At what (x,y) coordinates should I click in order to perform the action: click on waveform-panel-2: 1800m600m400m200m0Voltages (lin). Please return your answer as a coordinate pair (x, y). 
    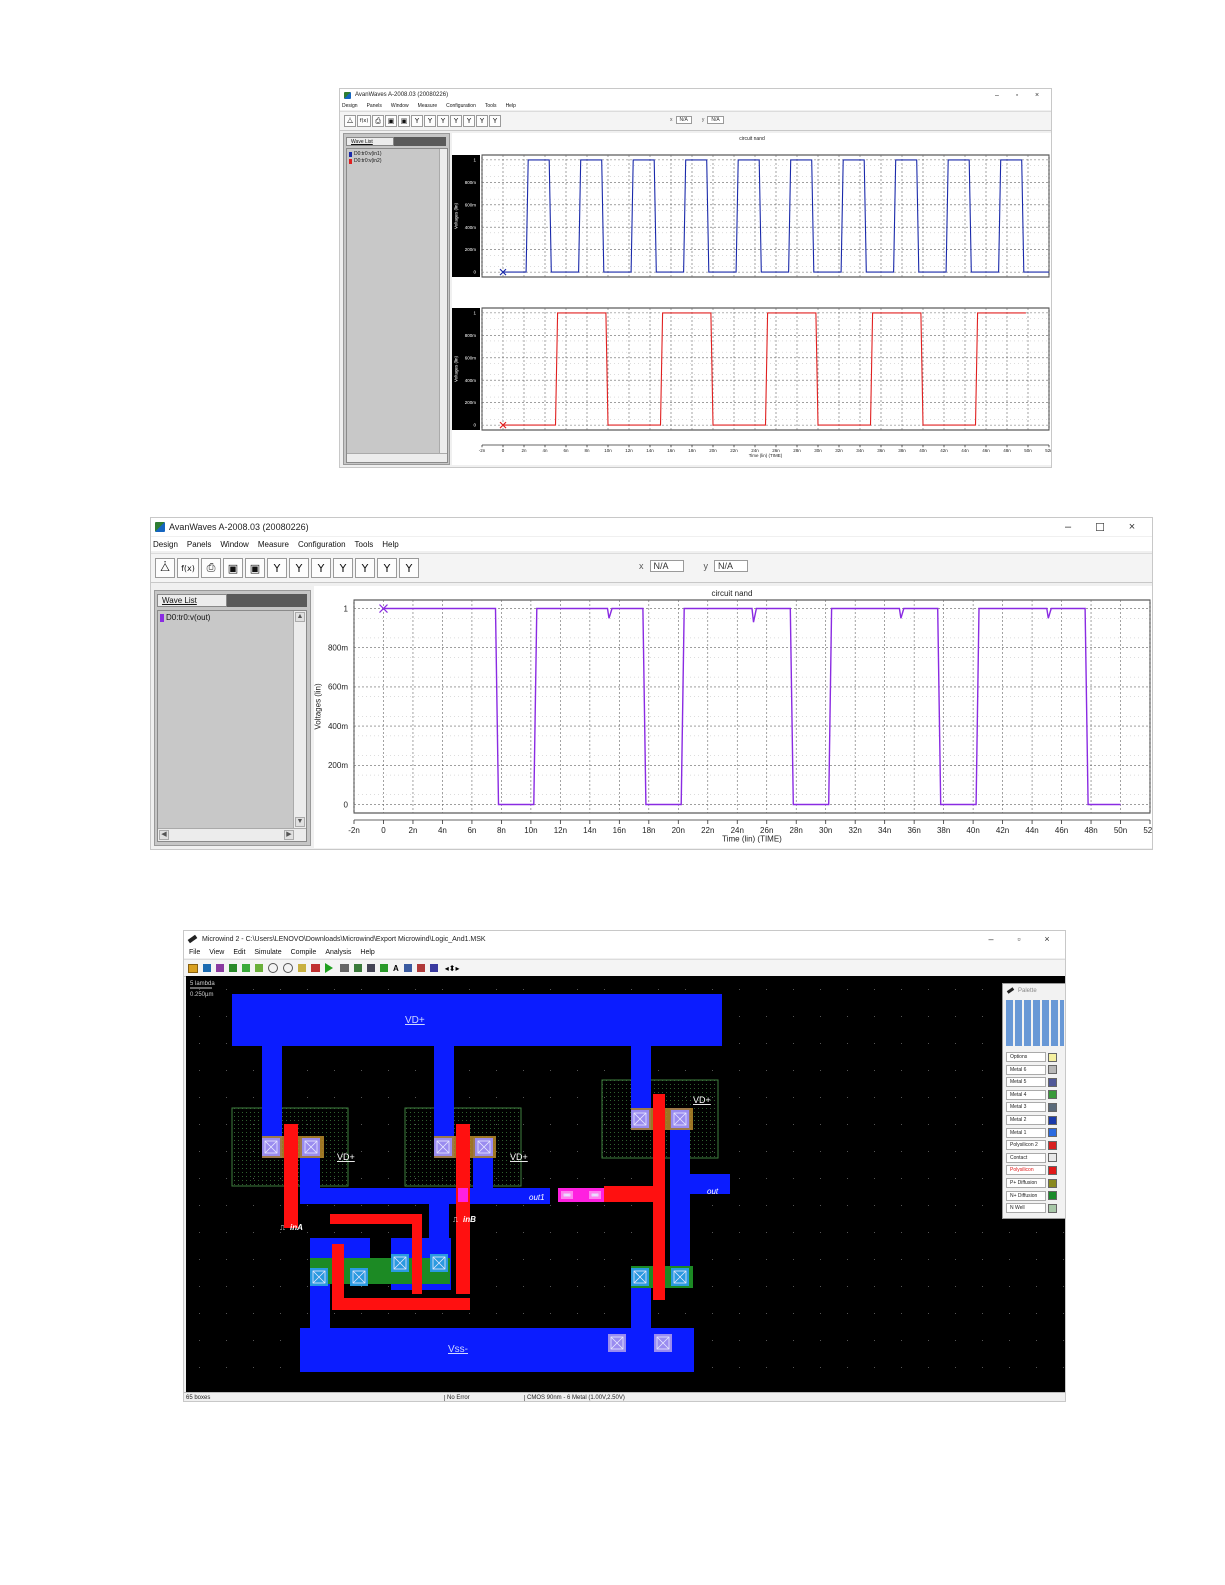
    Looking at the image, I should click on (751, 369).